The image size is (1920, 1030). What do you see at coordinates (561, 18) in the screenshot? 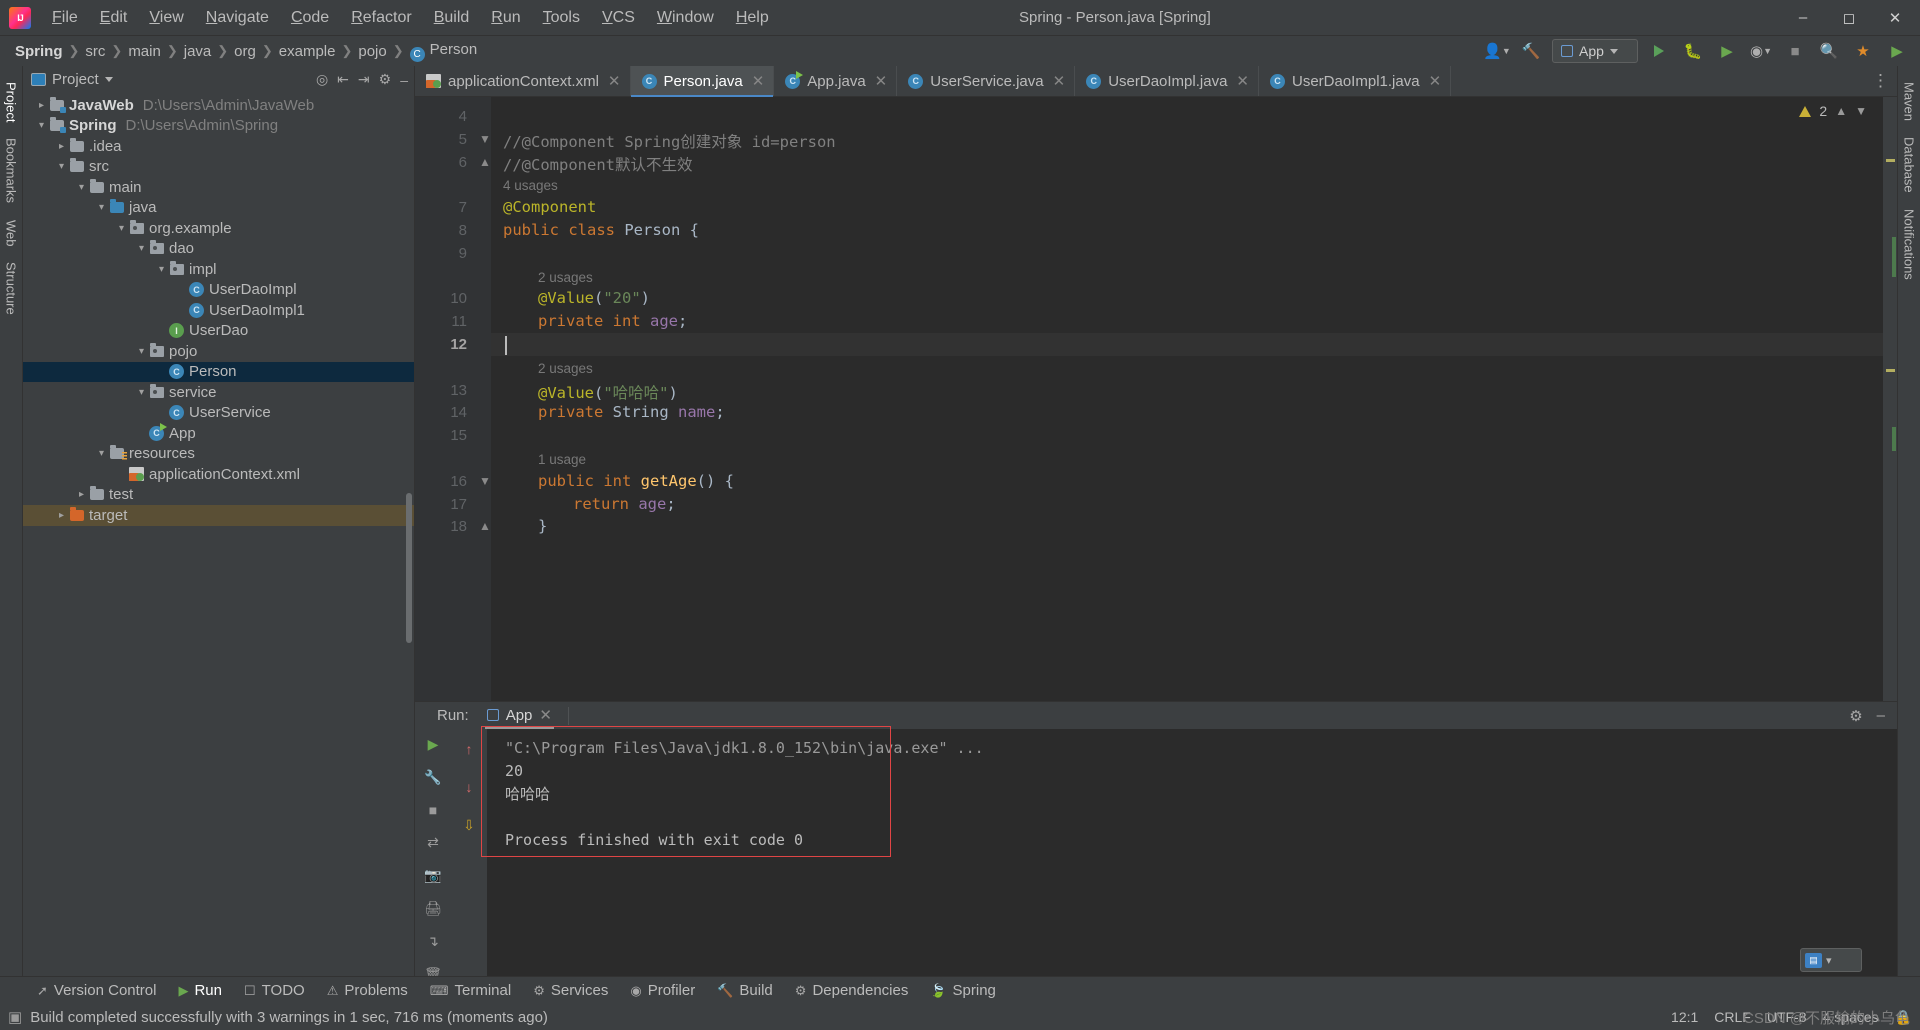
I see `menu-item-tools: Tools` at bounding box center [561, 18].